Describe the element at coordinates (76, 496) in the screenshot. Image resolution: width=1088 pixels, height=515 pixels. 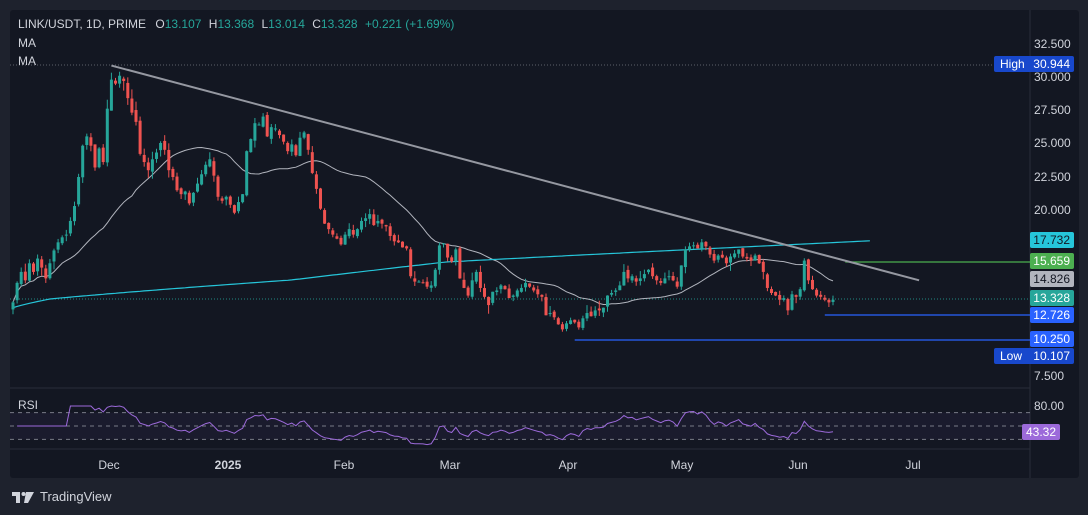
I see `brand-name: TradingView` at that location.